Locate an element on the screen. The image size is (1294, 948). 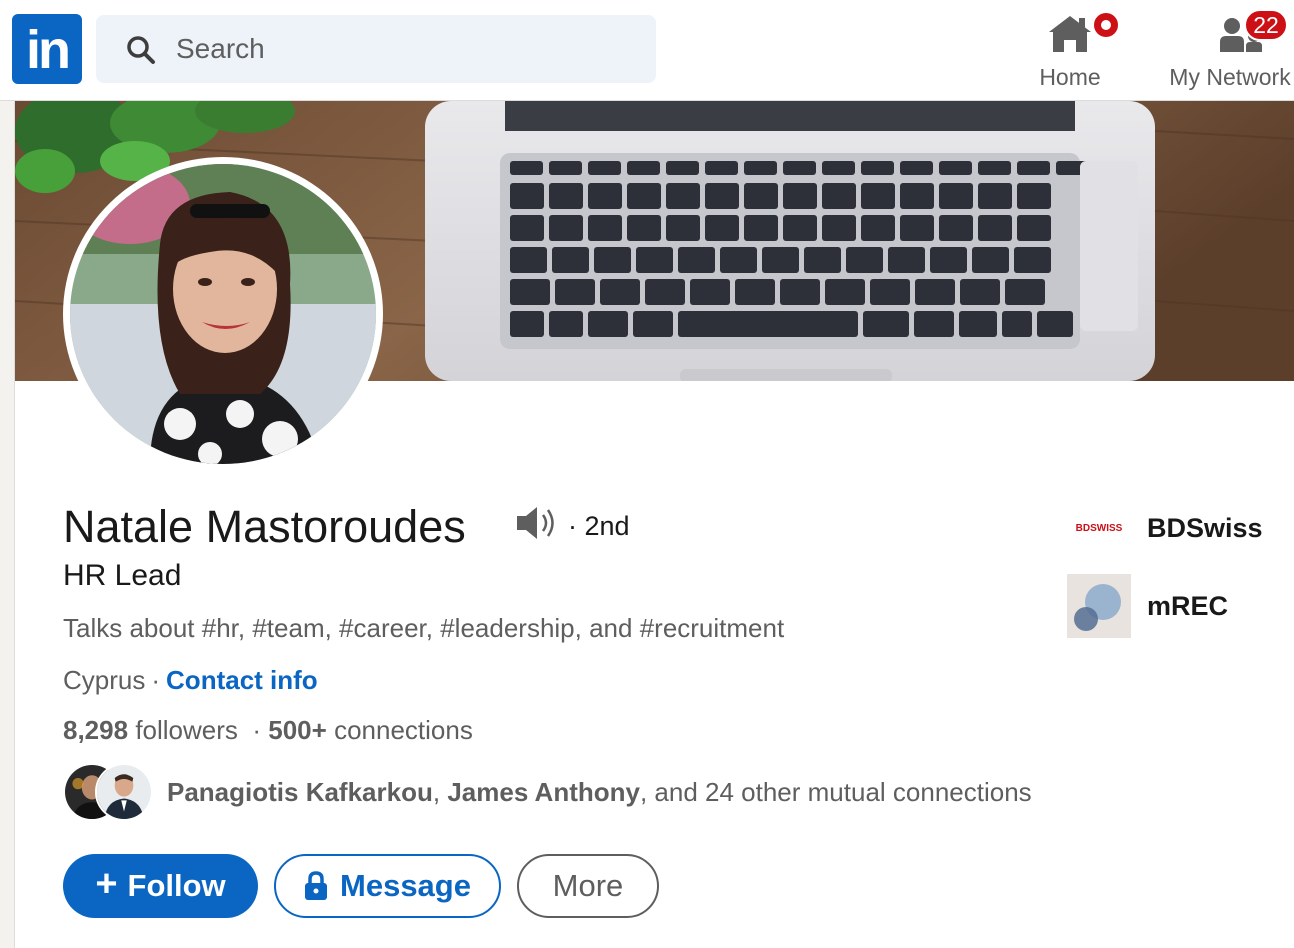
more-button: More is located at coordinates (588, 886).